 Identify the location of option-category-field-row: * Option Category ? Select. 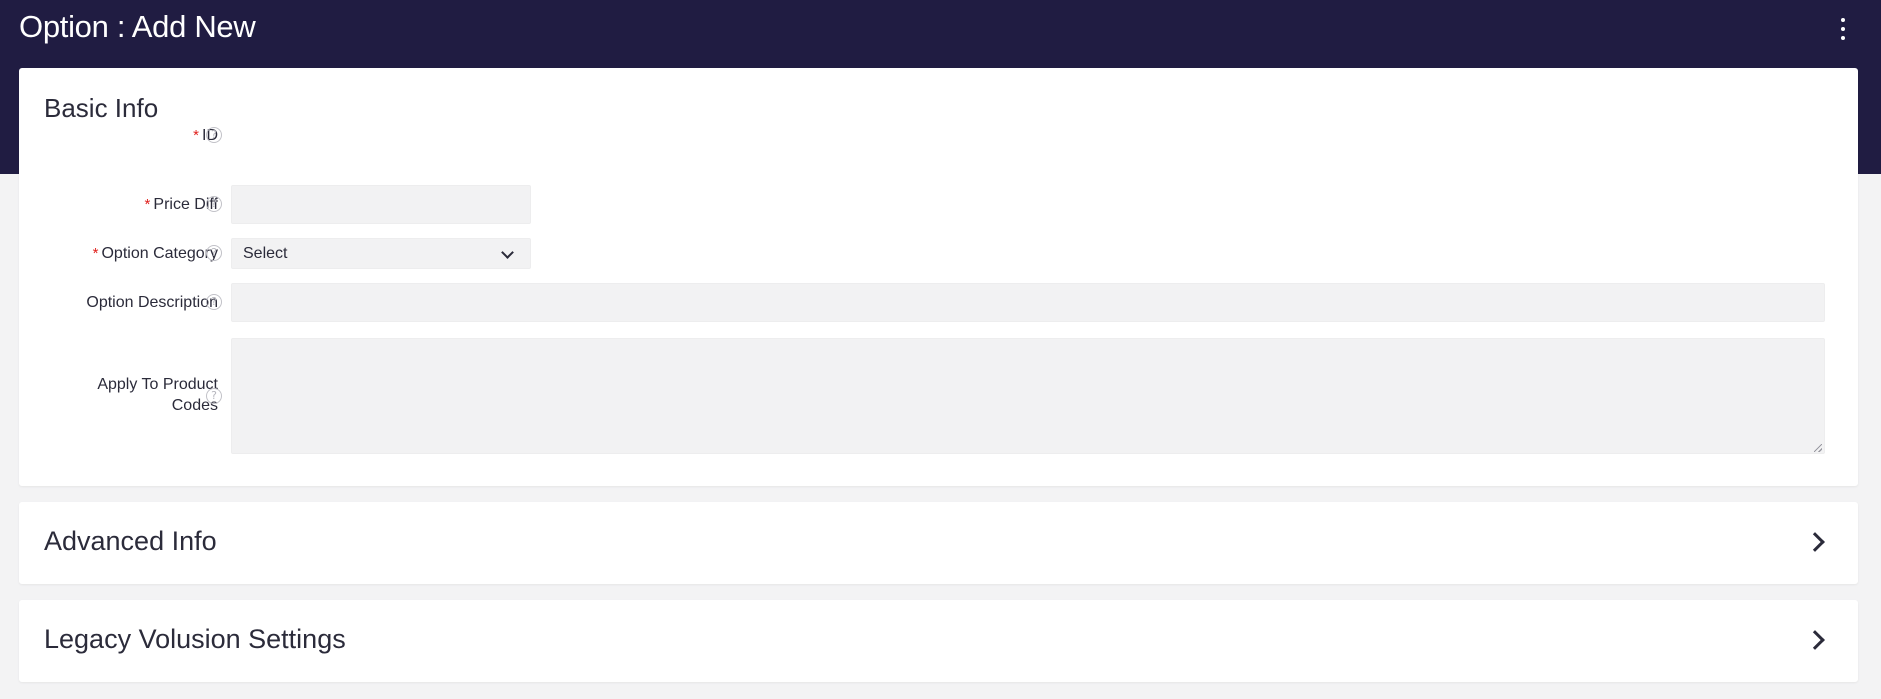
(938, 253).